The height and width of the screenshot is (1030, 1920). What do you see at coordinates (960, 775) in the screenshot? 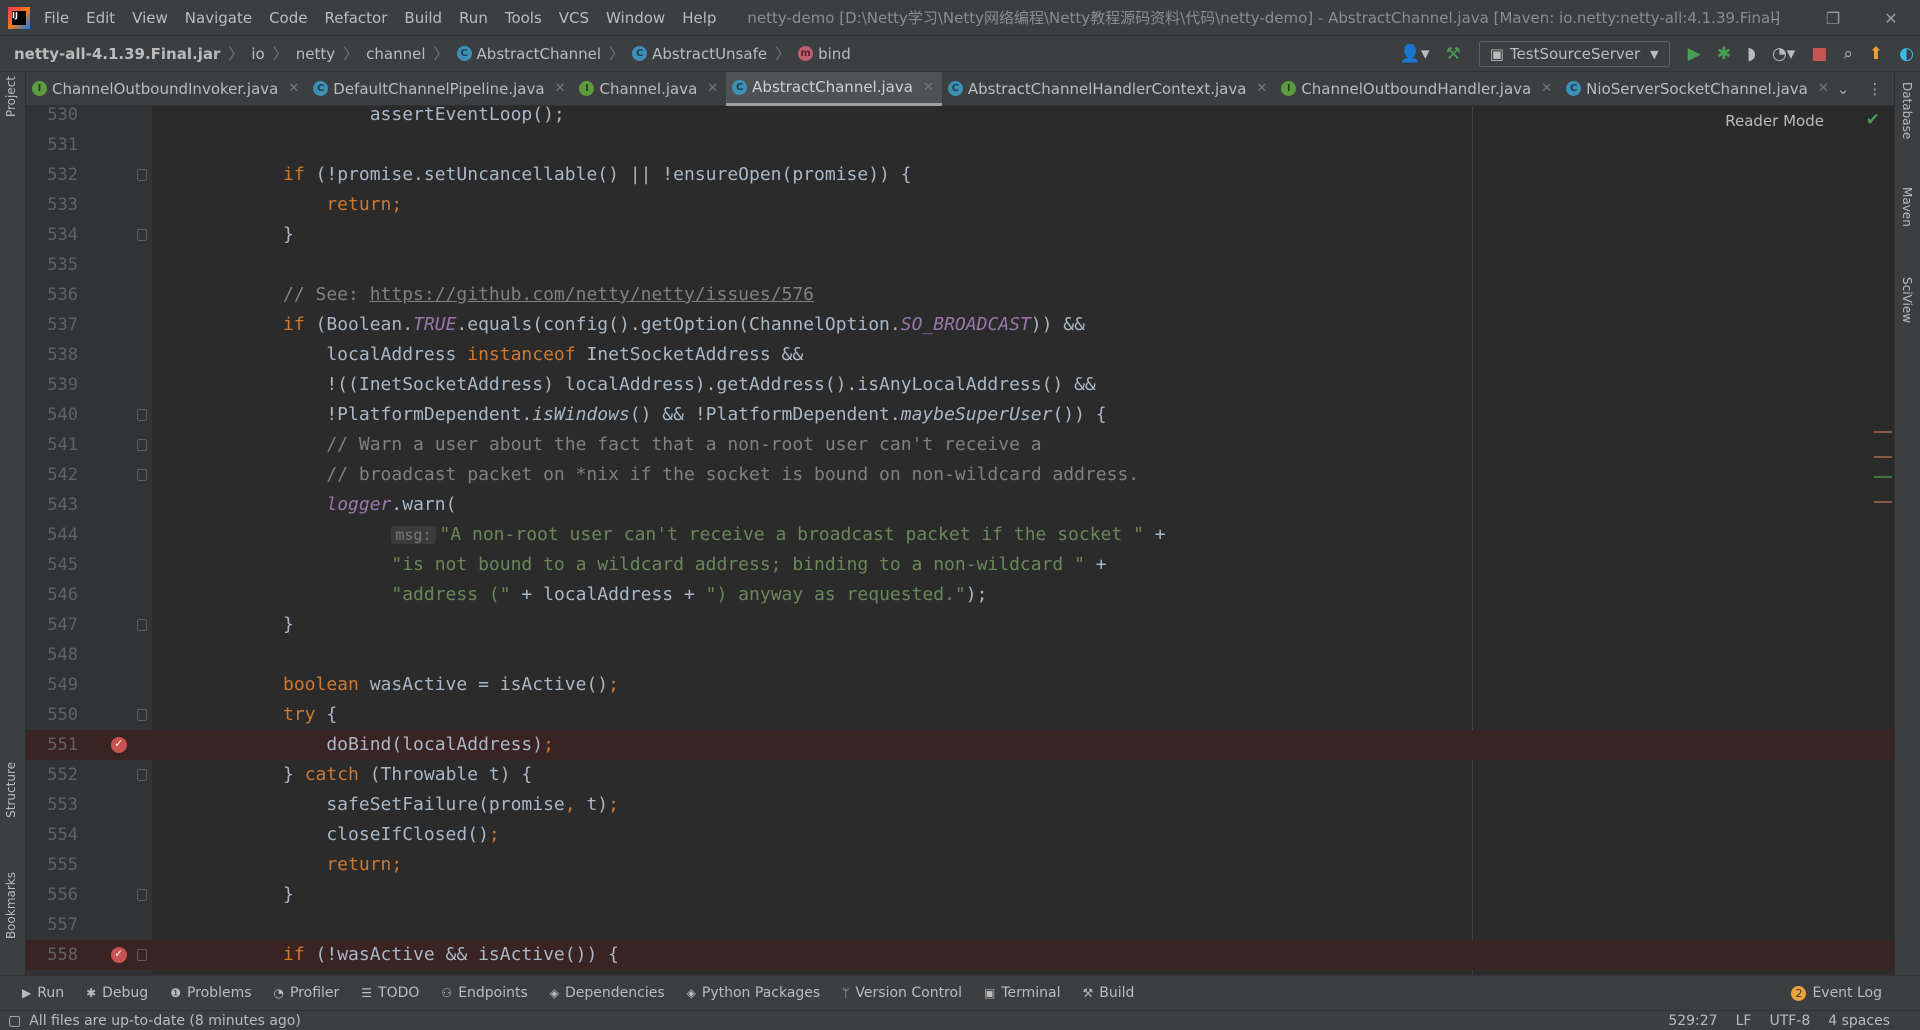
I see `code-line: 552} catch (Throwable t) {` at bounding box center [960, 775].